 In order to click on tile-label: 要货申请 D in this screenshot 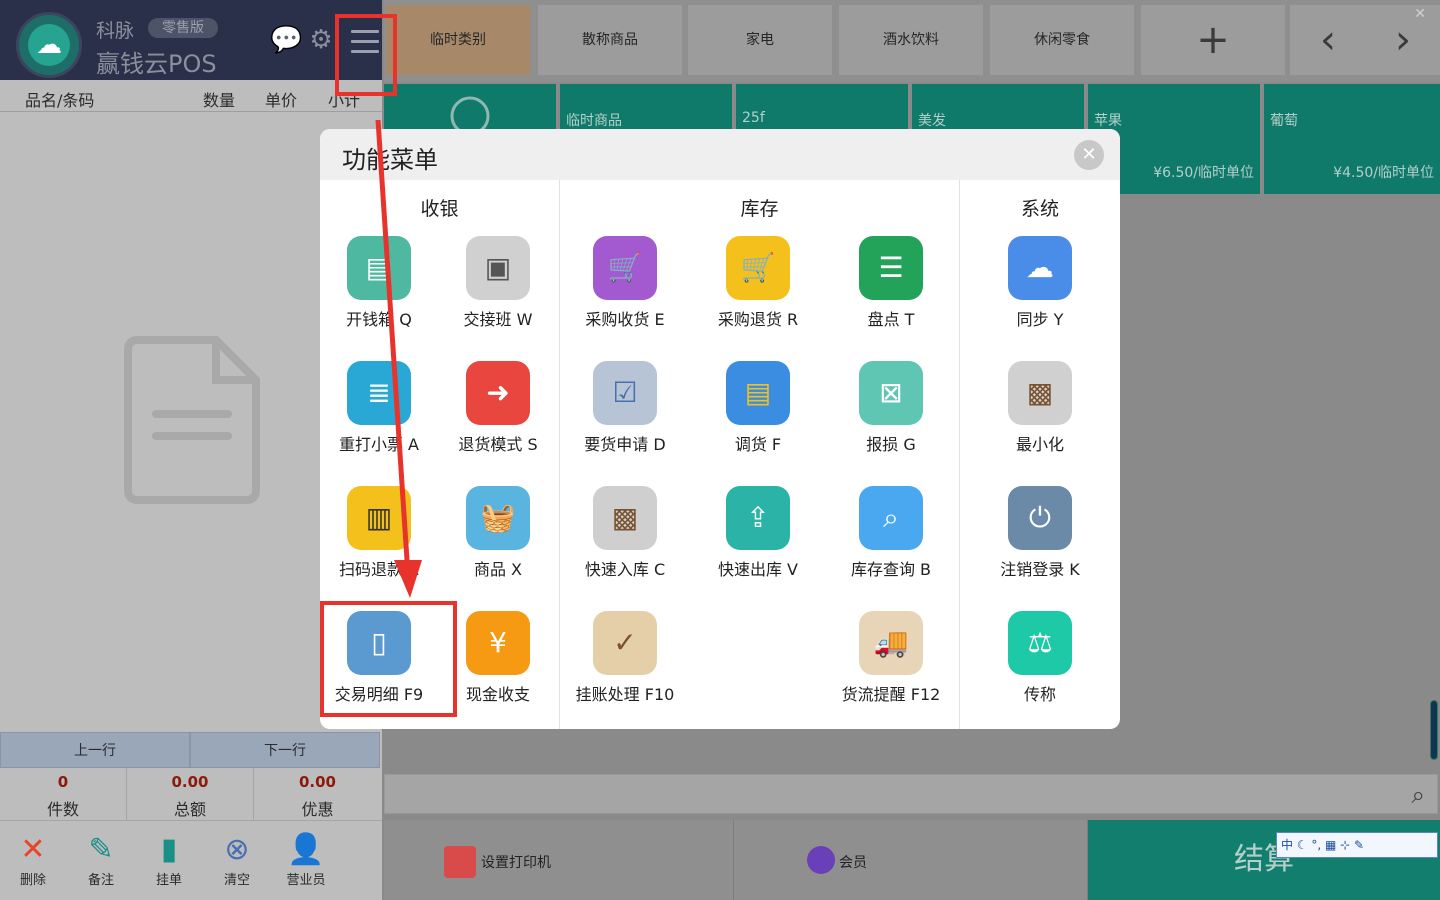, I will do `click(625, 444)`.